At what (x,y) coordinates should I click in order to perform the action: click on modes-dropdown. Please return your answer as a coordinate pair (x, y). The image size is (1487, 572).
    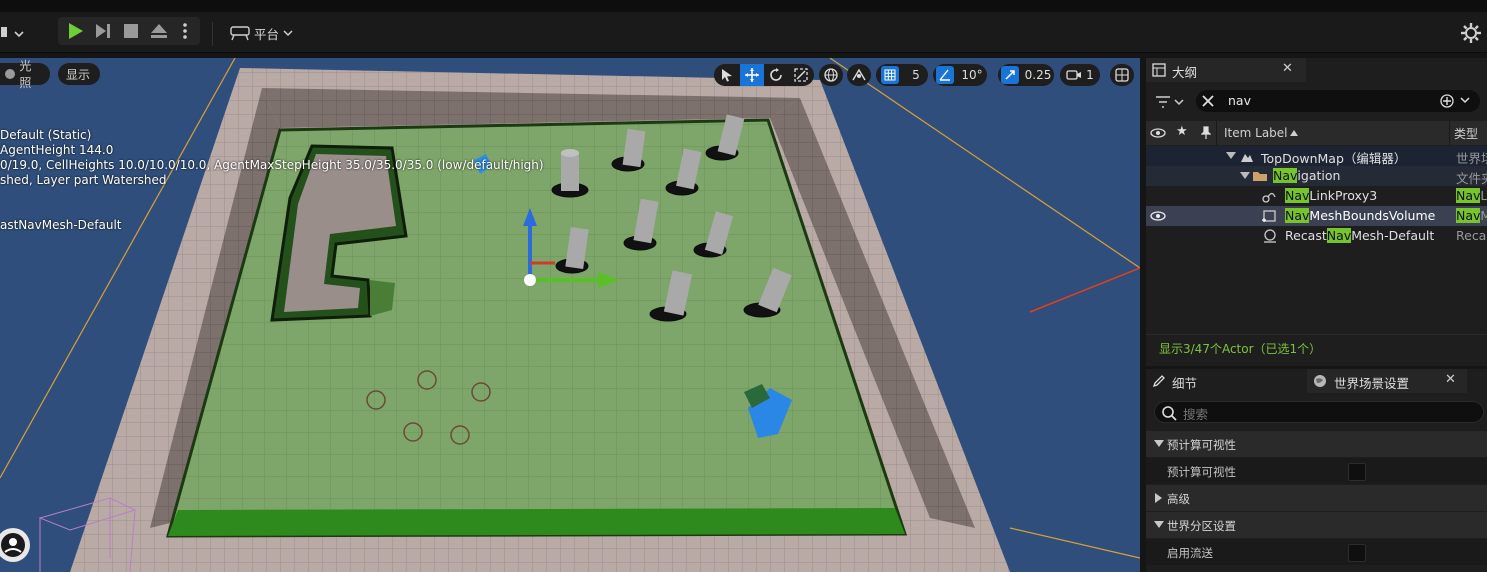
    Looking at the image, I should click on (13, 33).